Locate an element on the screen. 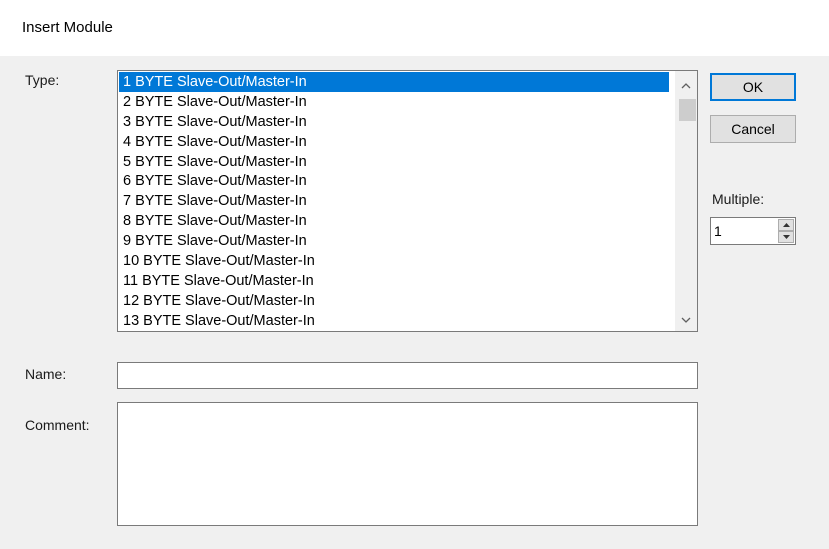  type-list-item: 5 BYTE Slave-Out/Master-In is located at coordinates (394, 162).